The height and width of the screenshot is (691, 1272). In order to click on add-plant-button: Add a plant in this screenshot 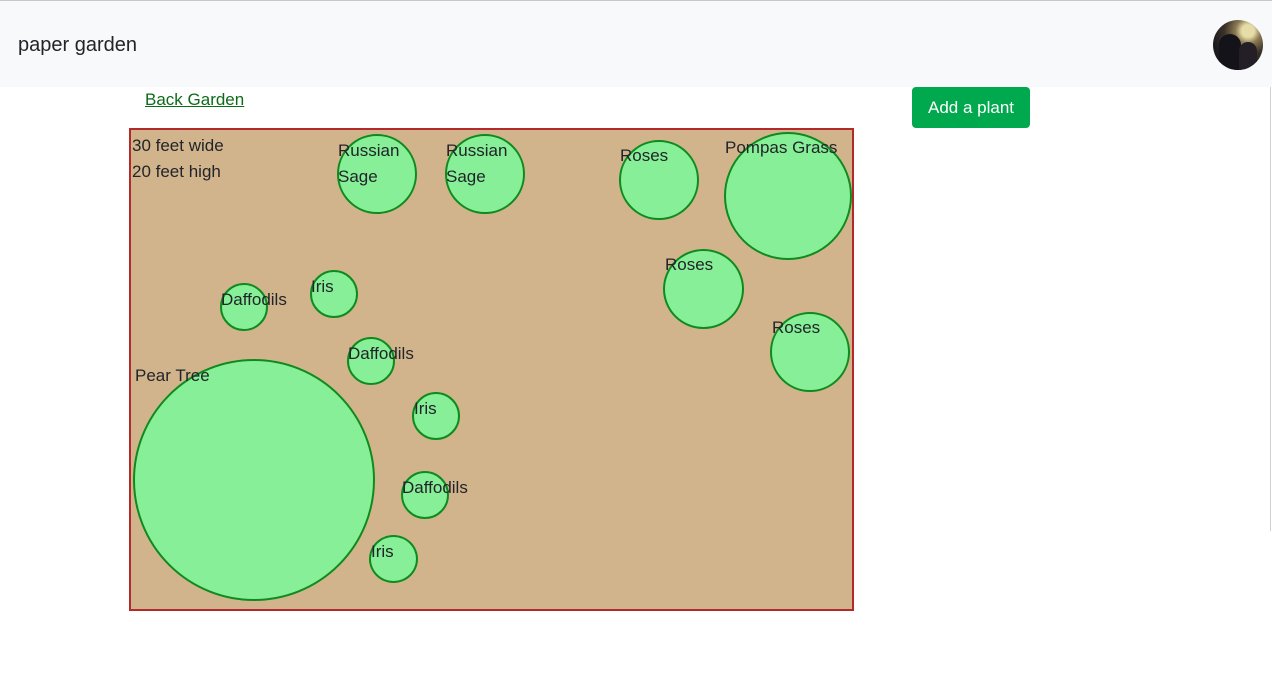, I will do `click(971, 107)`.